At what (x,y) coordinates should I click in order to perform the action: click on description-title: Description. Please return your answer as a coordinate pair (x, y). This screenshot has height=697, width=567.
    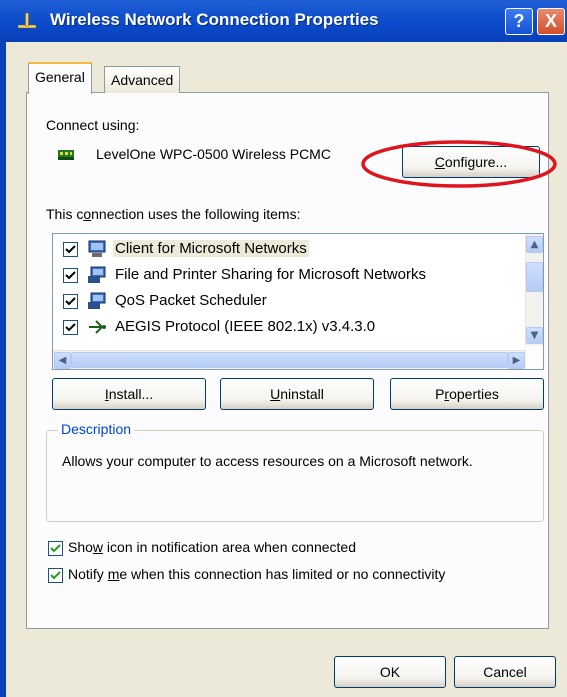
    Looking at the image, I should click on (96, 429).